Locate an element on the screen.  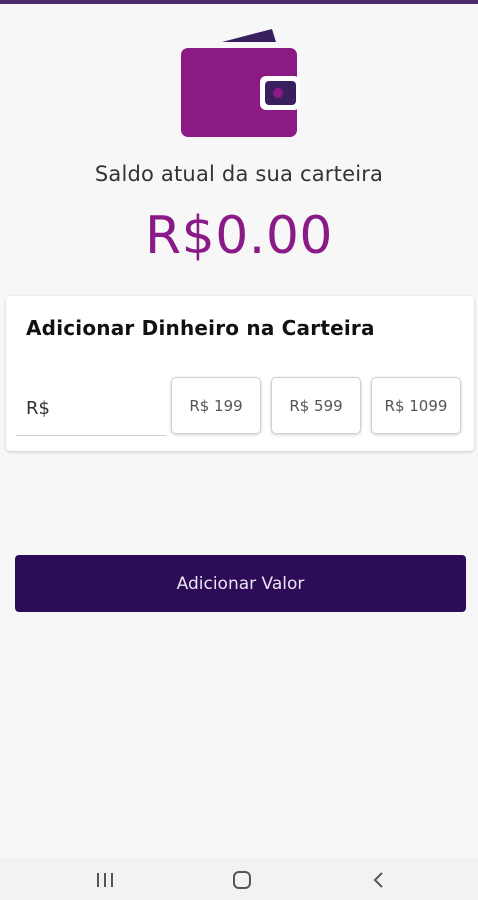
system-nav-bar is located at coordinates (239, 879).